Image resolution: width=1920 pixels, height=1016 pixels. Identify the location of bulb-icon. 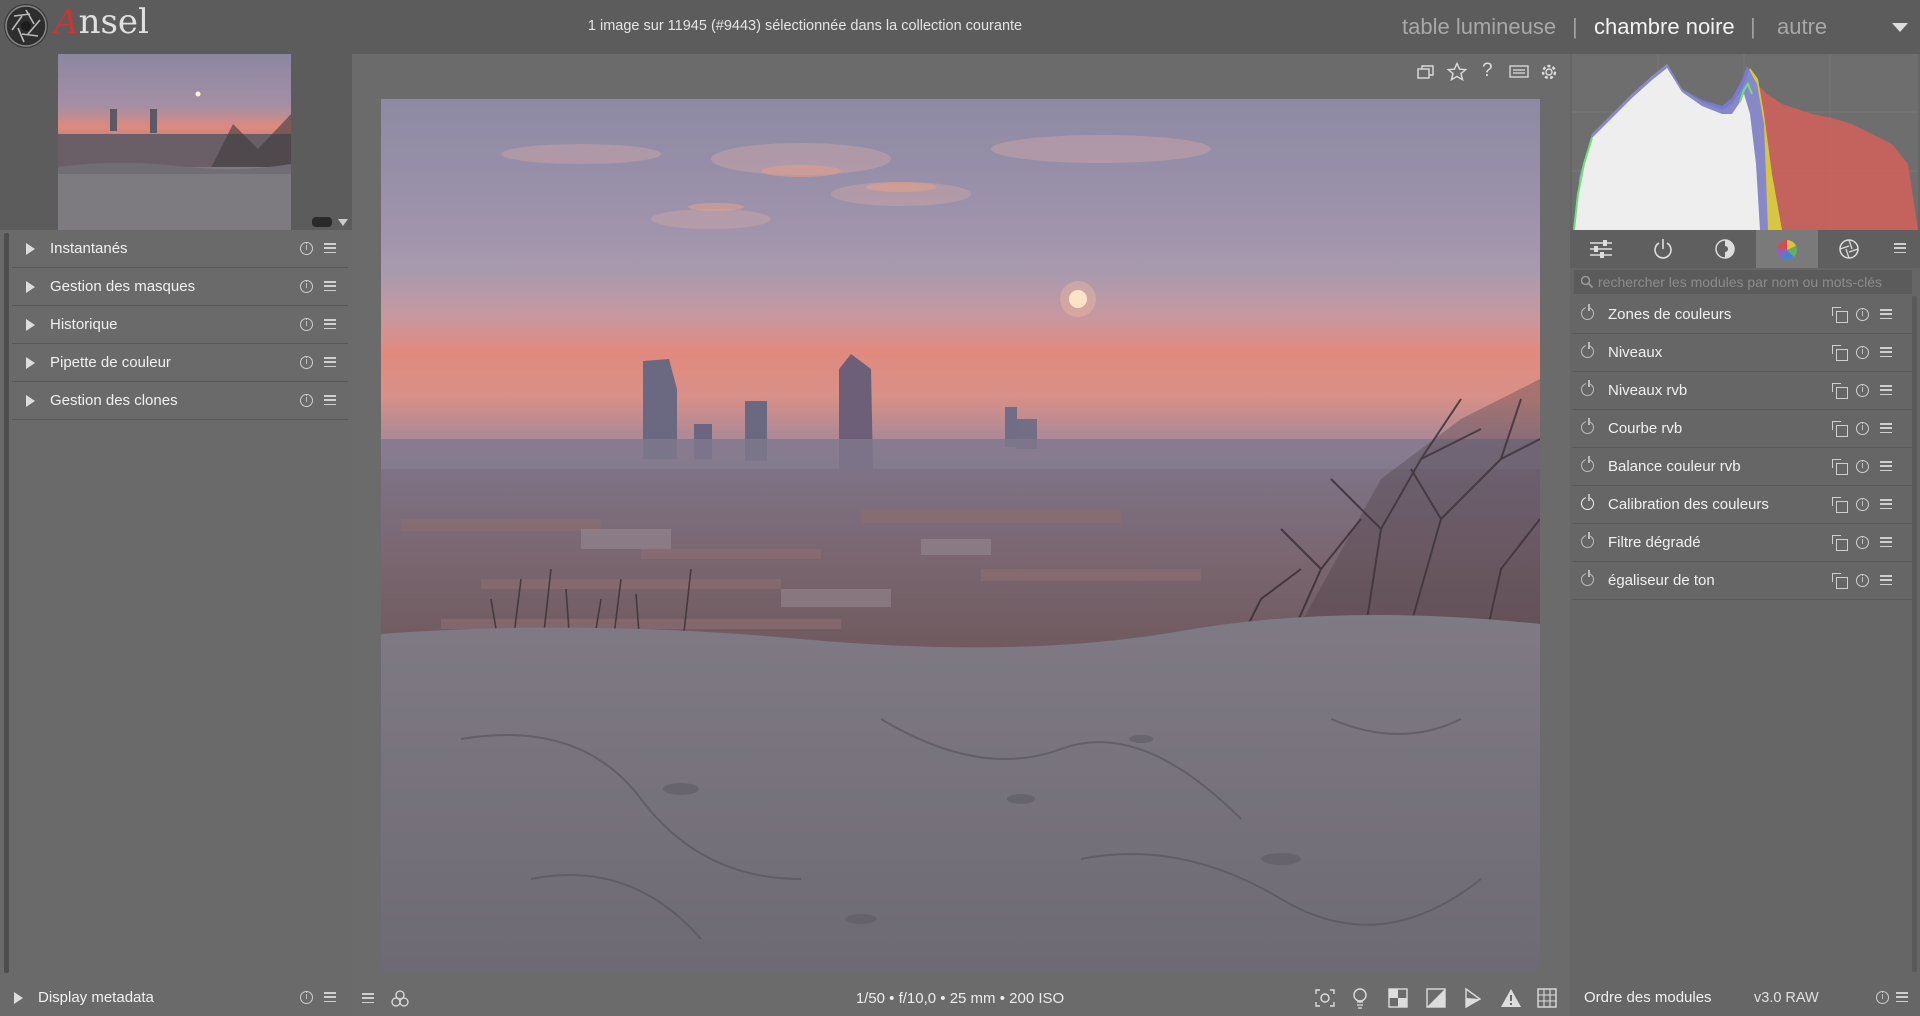
(1360, 1000).